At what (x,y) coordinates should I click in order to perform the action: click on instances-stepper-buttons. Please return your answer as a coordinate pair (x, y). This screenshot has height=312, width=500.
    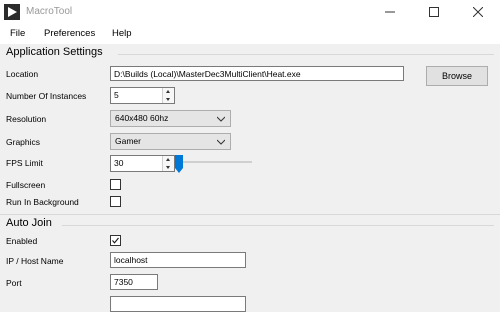
    Looking at the image, I should click on (168, 95).